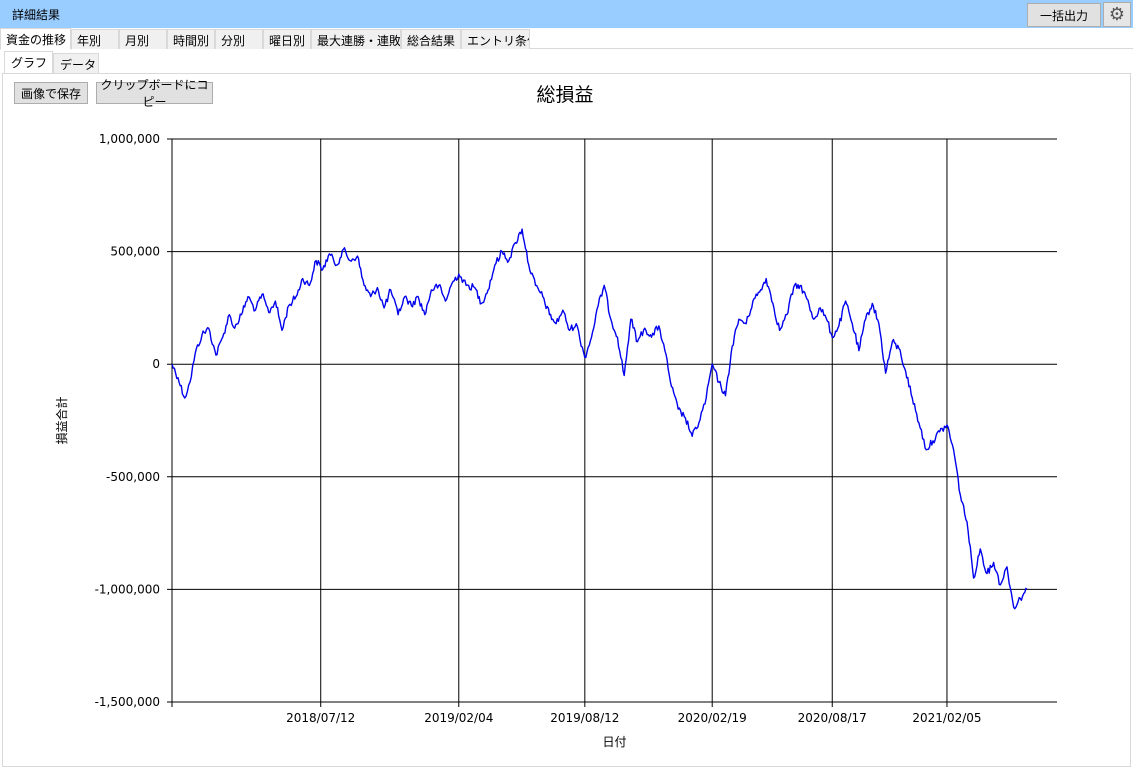 The image size is (1133, 769). What do you see at coordinates (127, 702) in the screenshot?
I see `y-tick-label: -1,500,000` at bounding box center [127, 702].